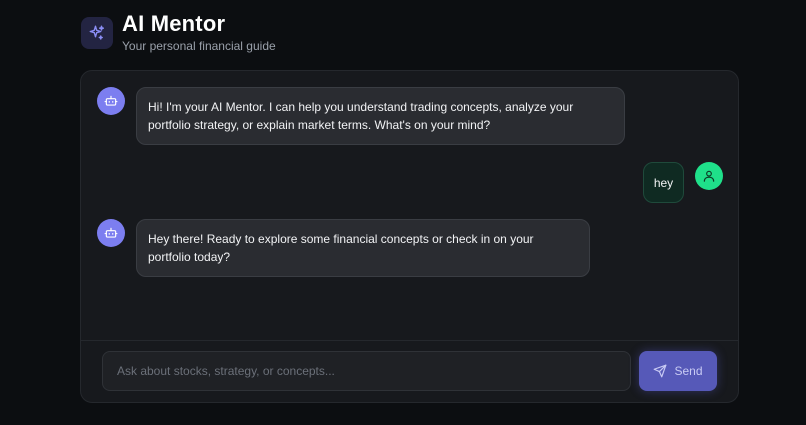 This screenshot has width=806, height=425. I want to click on send-button: Send, so click(678, 371).